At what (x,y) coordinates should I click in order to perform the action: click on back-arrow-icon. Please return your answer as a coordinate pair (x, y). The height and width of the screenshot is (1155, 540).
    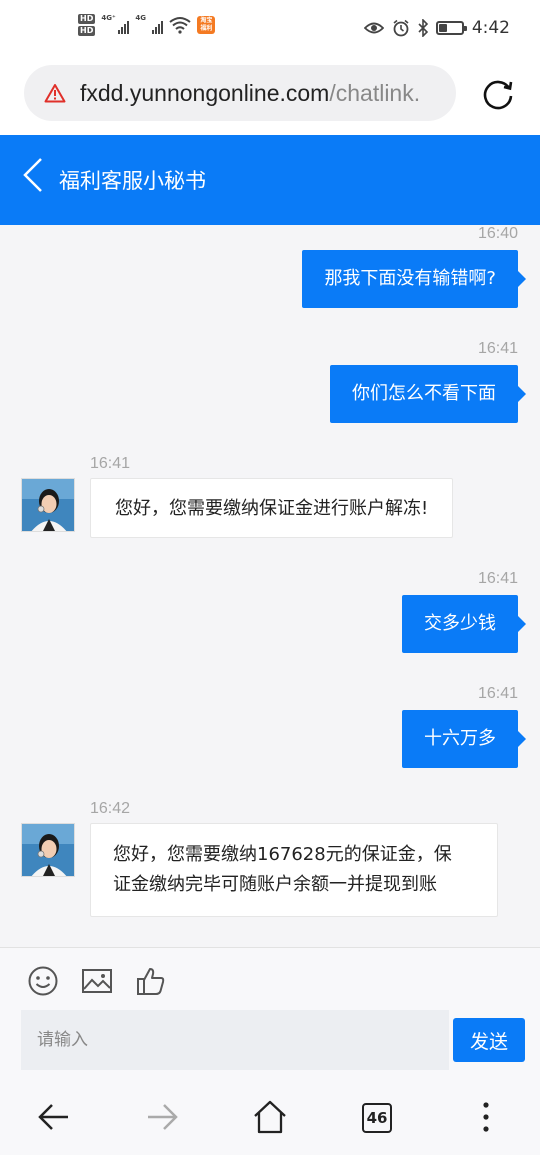
    Looking at the image, I should click on (33, 175).